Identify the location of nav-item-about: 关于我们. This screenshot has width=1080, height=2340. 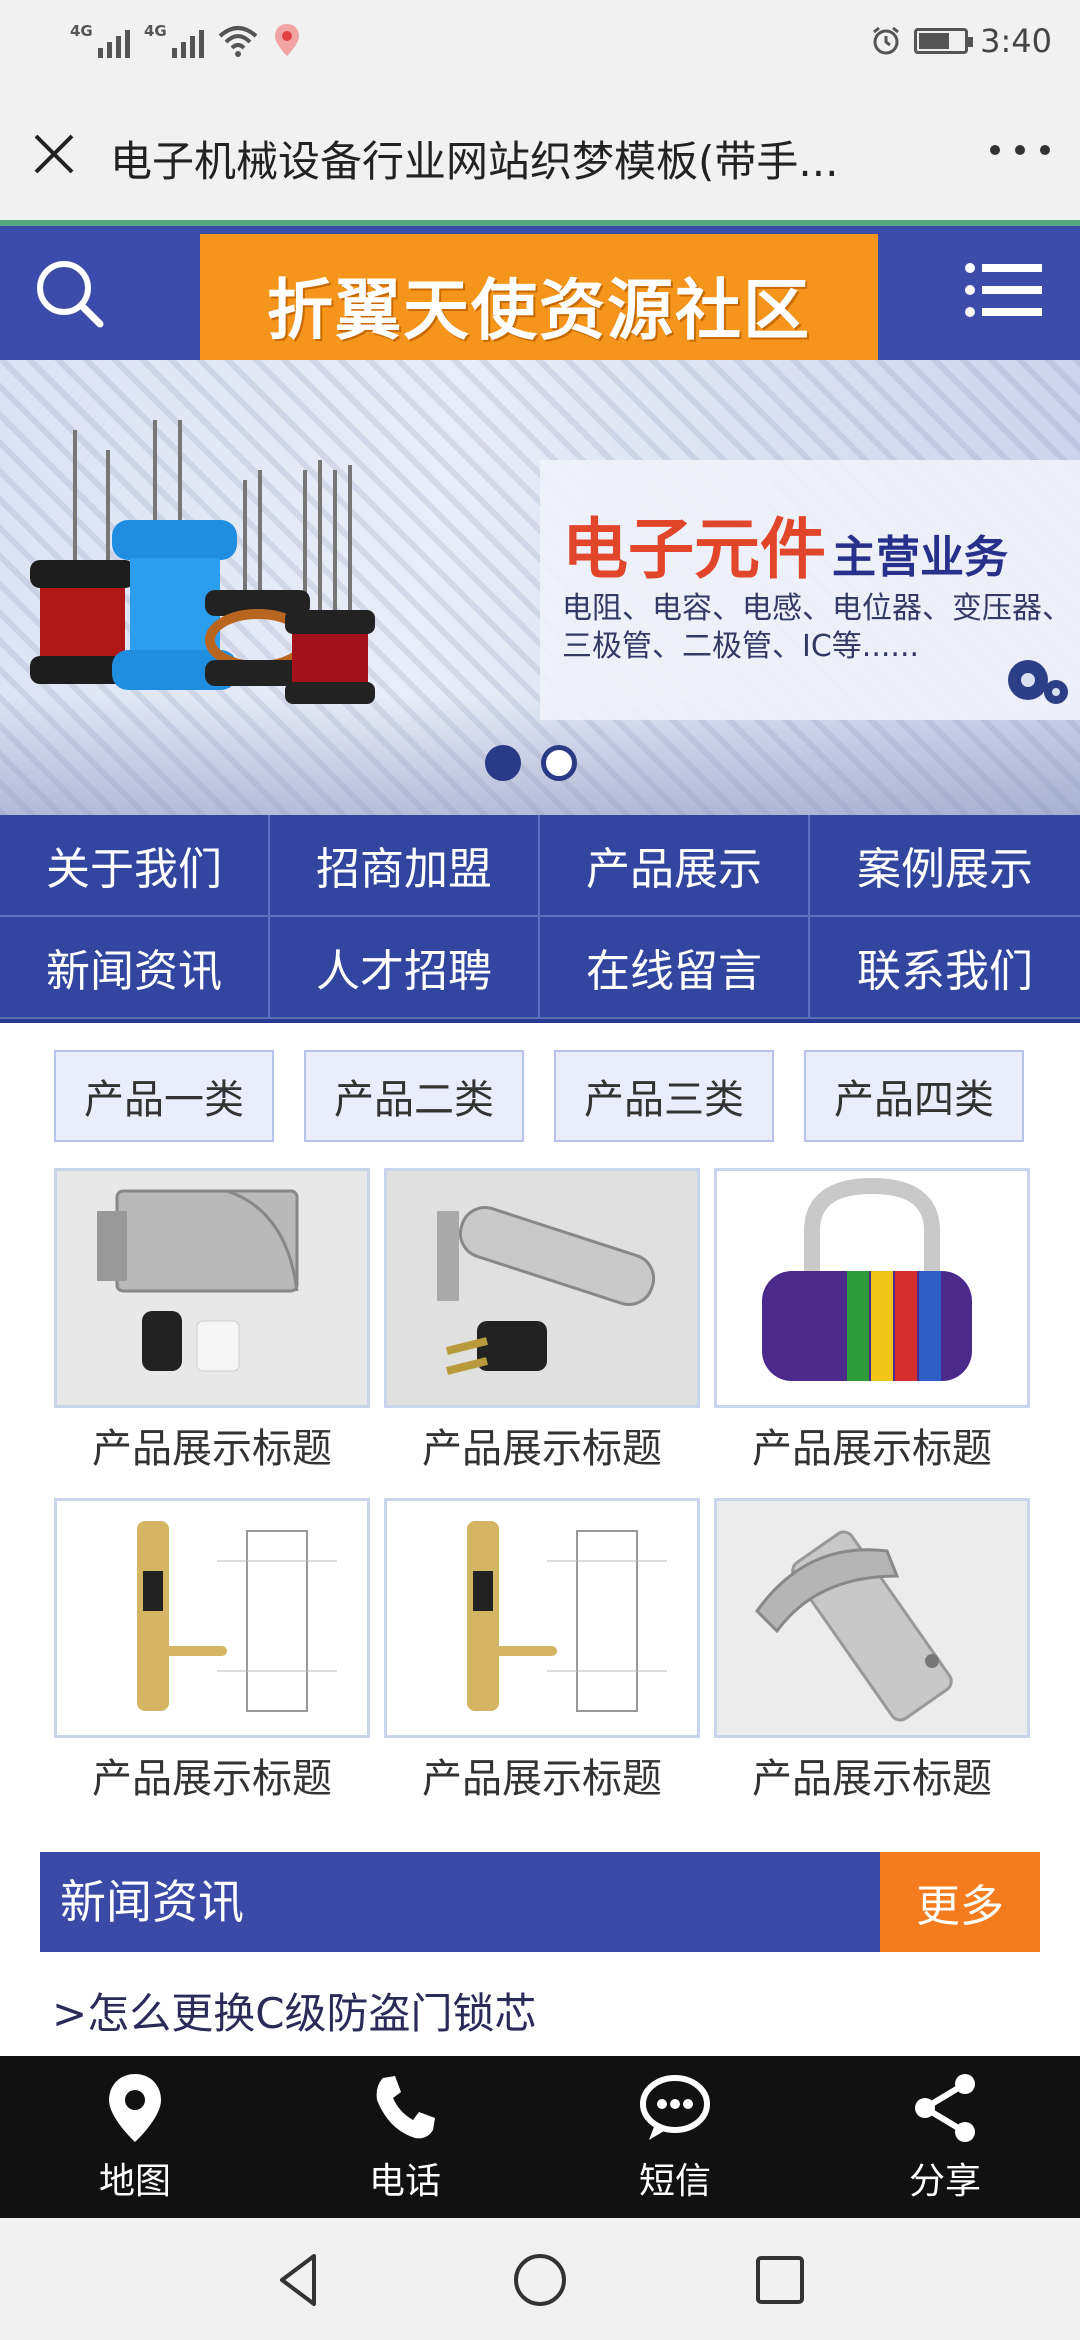
(135, 866).